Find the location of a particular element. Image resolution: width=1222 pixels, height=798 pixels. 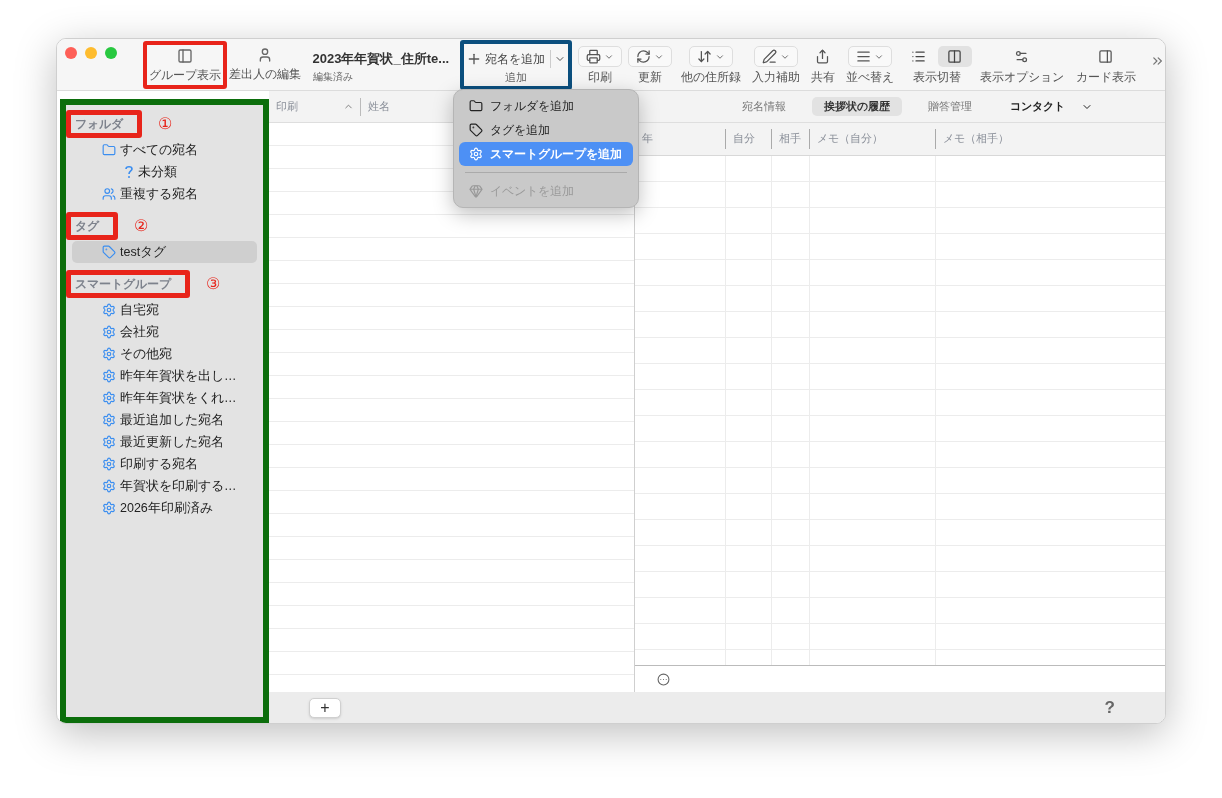

toolbar-label: 表示切替 is located at coordinates (936, 77).